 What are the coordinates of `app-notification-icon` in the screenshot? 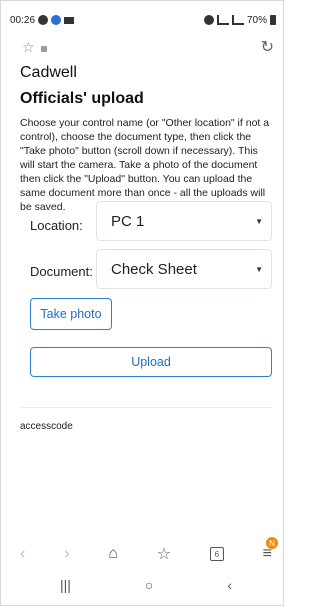 It's located at (56, 20).